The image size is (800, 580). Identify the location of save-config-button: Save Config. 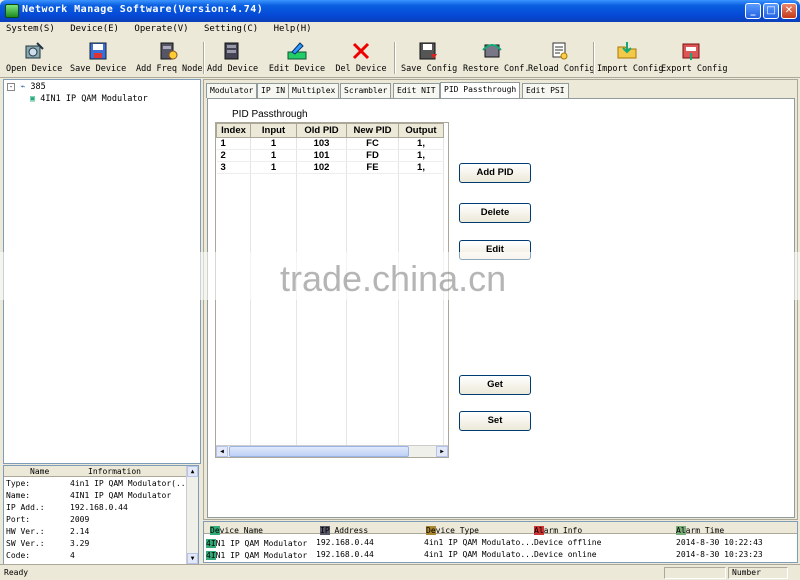
(429, 58).